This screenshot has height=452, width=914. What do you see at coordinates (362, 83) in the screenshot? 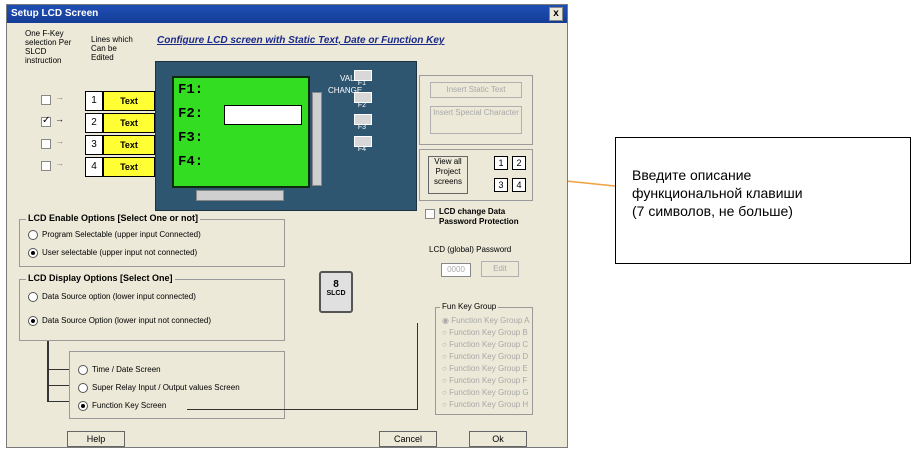
I see `f1-key-label: F1` at bounding box center [362, 83].